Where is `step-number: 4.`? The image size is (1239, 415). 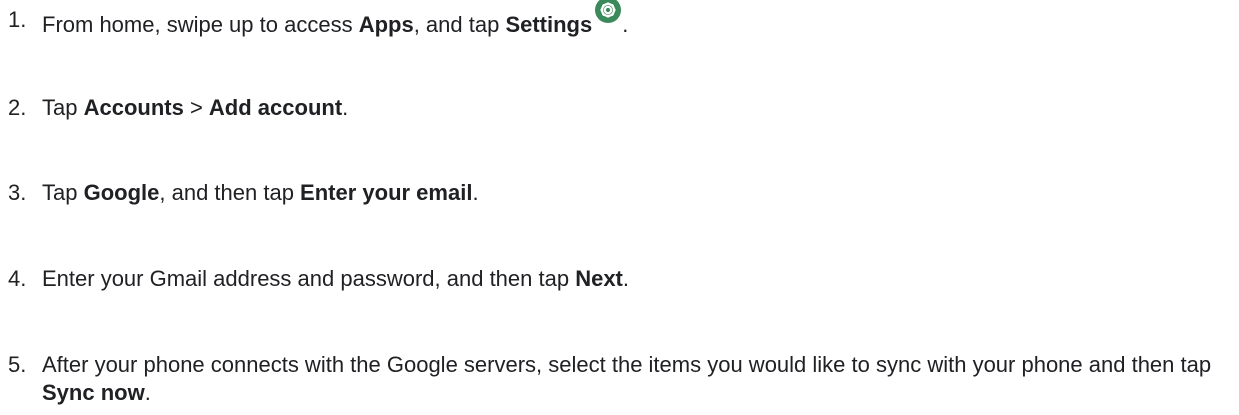
step-number: 4. is located at coordinates (17, 278).